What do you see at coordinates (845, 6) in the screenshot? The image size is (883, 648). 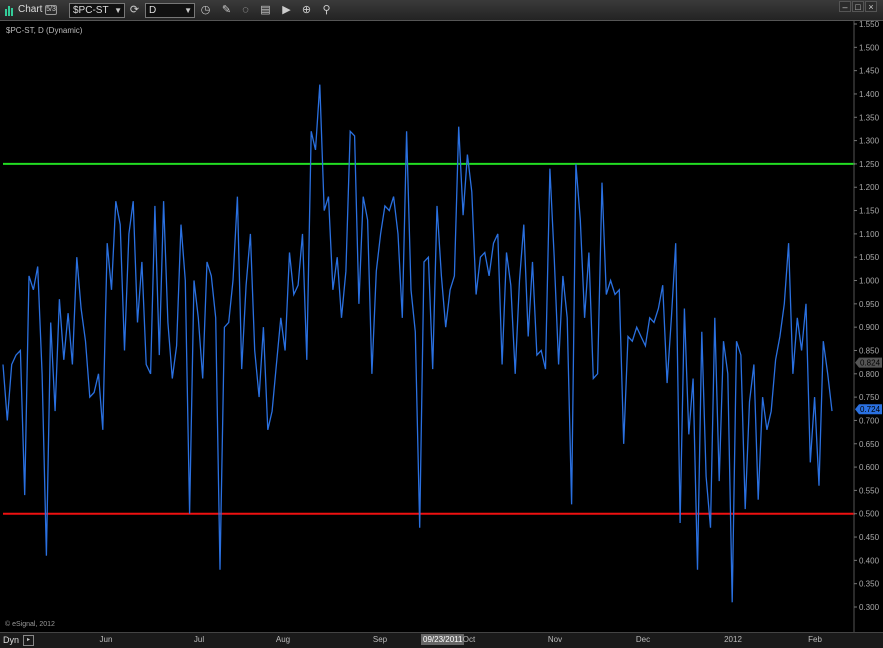 I see `minimize-icon: –` at bounding box center [845, 6].